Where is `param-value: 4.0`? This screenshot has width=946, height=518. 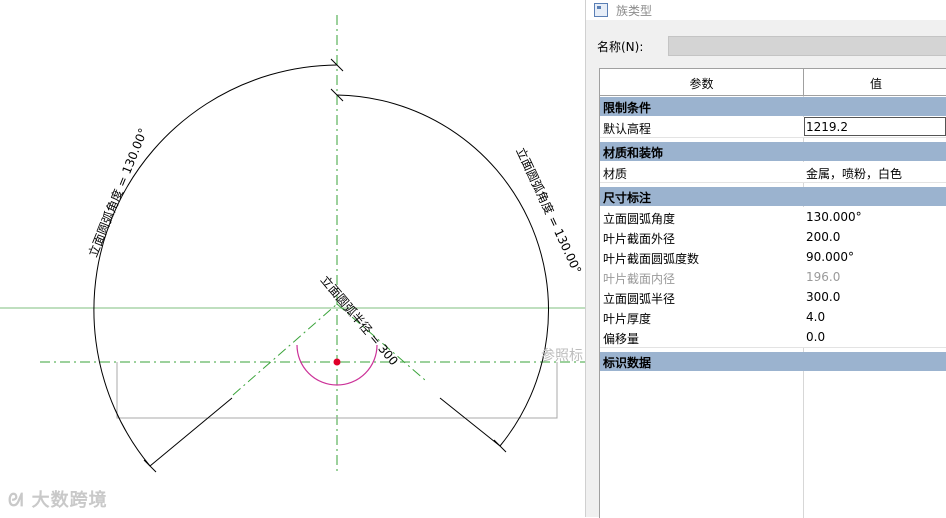 param-value: 4.0 is located at coordinates (815, 317).